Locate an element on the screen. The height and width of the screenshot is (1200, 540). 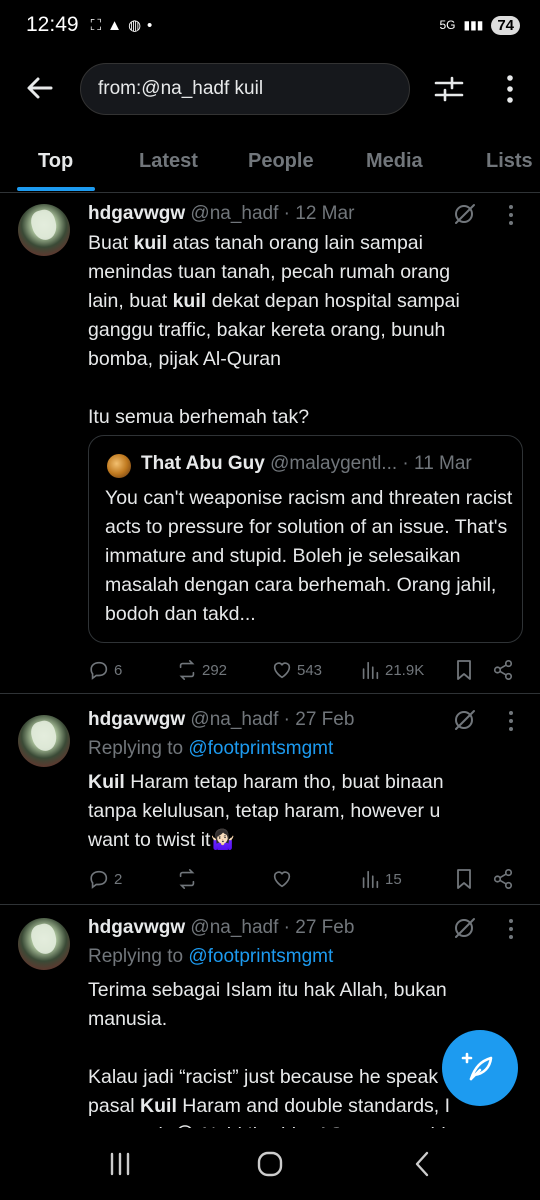
back-icon is located at coordinates (423, 1164).